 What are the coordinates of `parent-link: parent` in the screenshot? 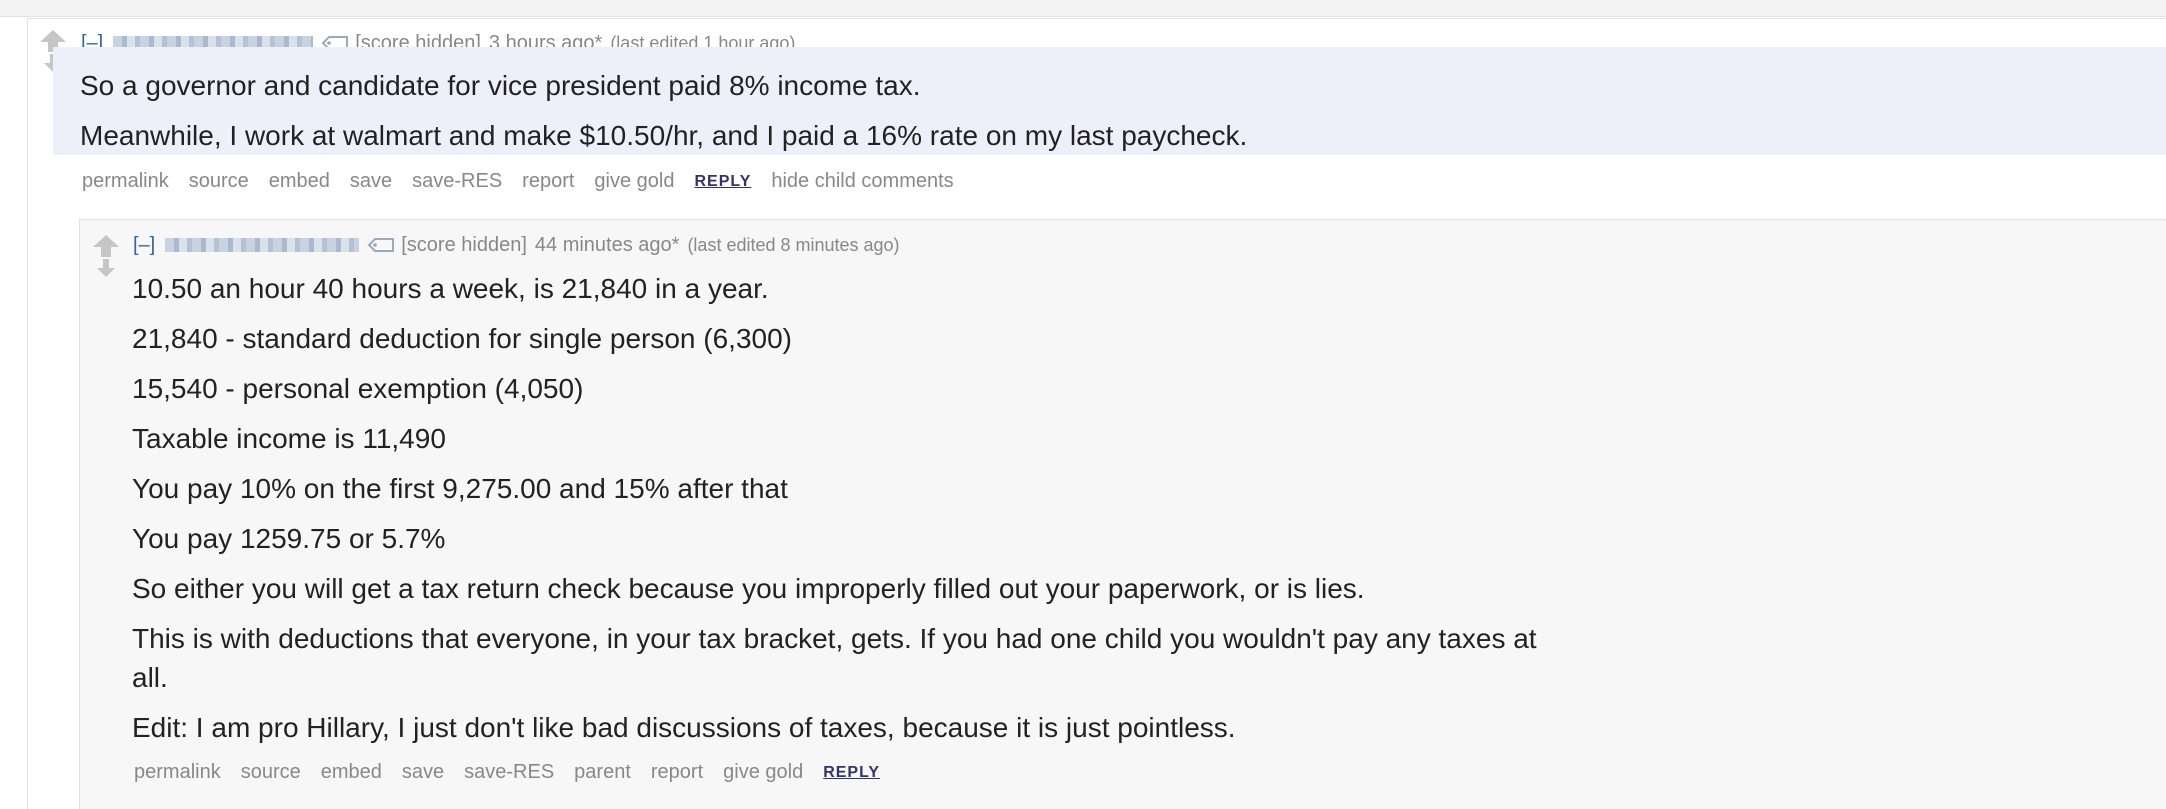 It's located at (602, 772).